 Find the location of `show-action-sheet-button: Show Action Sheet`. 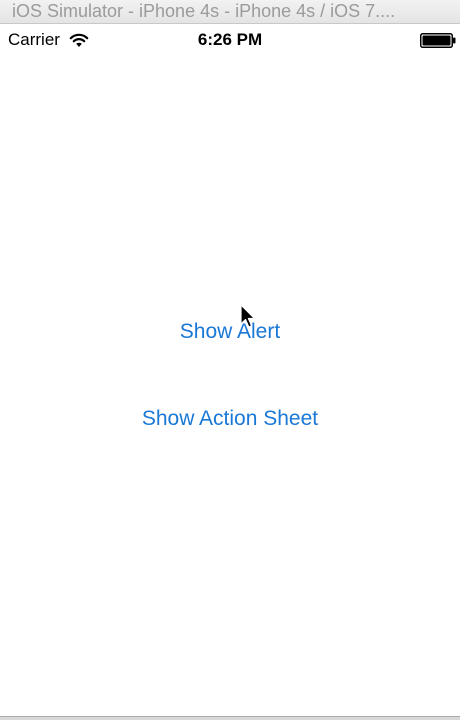

show-action-sheet-button: Show Action Sheet is located at coordinates (230, 419).